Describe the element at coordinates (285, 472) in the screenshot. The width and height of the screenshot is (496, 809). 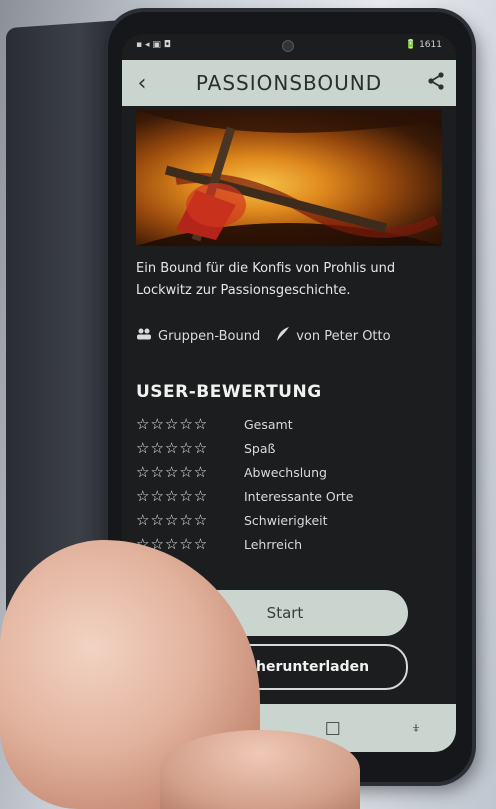
I see `rating-label: Abwechslung` at that location.